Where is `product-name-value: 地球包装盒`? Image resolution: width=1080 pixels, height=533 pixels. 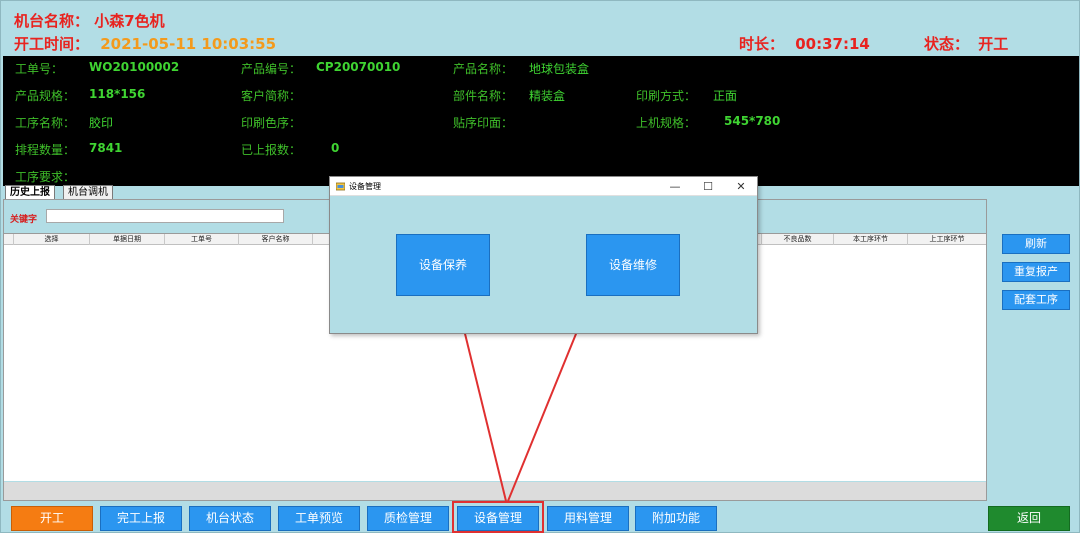 product-name-value: 地球包装盒 is located at coordinates (559, 69).